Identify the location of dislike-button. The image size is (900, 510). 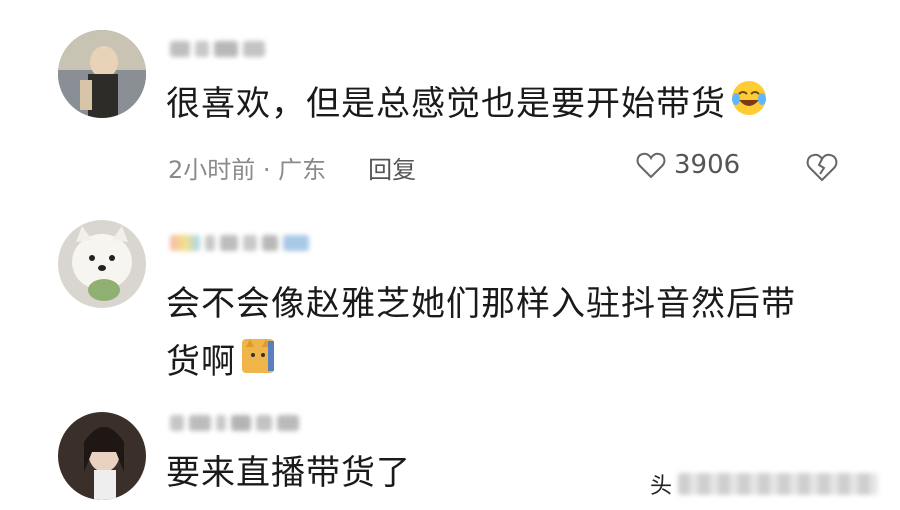
(822, 169).